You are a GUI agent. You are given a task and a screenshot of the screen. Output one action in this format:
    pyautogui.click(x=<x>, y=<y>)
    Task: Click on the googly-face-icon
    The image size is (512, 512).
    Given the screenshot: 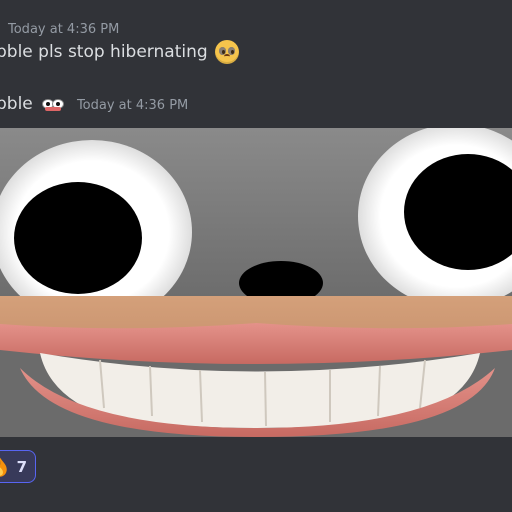 What is the action you would take?
    pyautogui.click(x=52, y=104)
    